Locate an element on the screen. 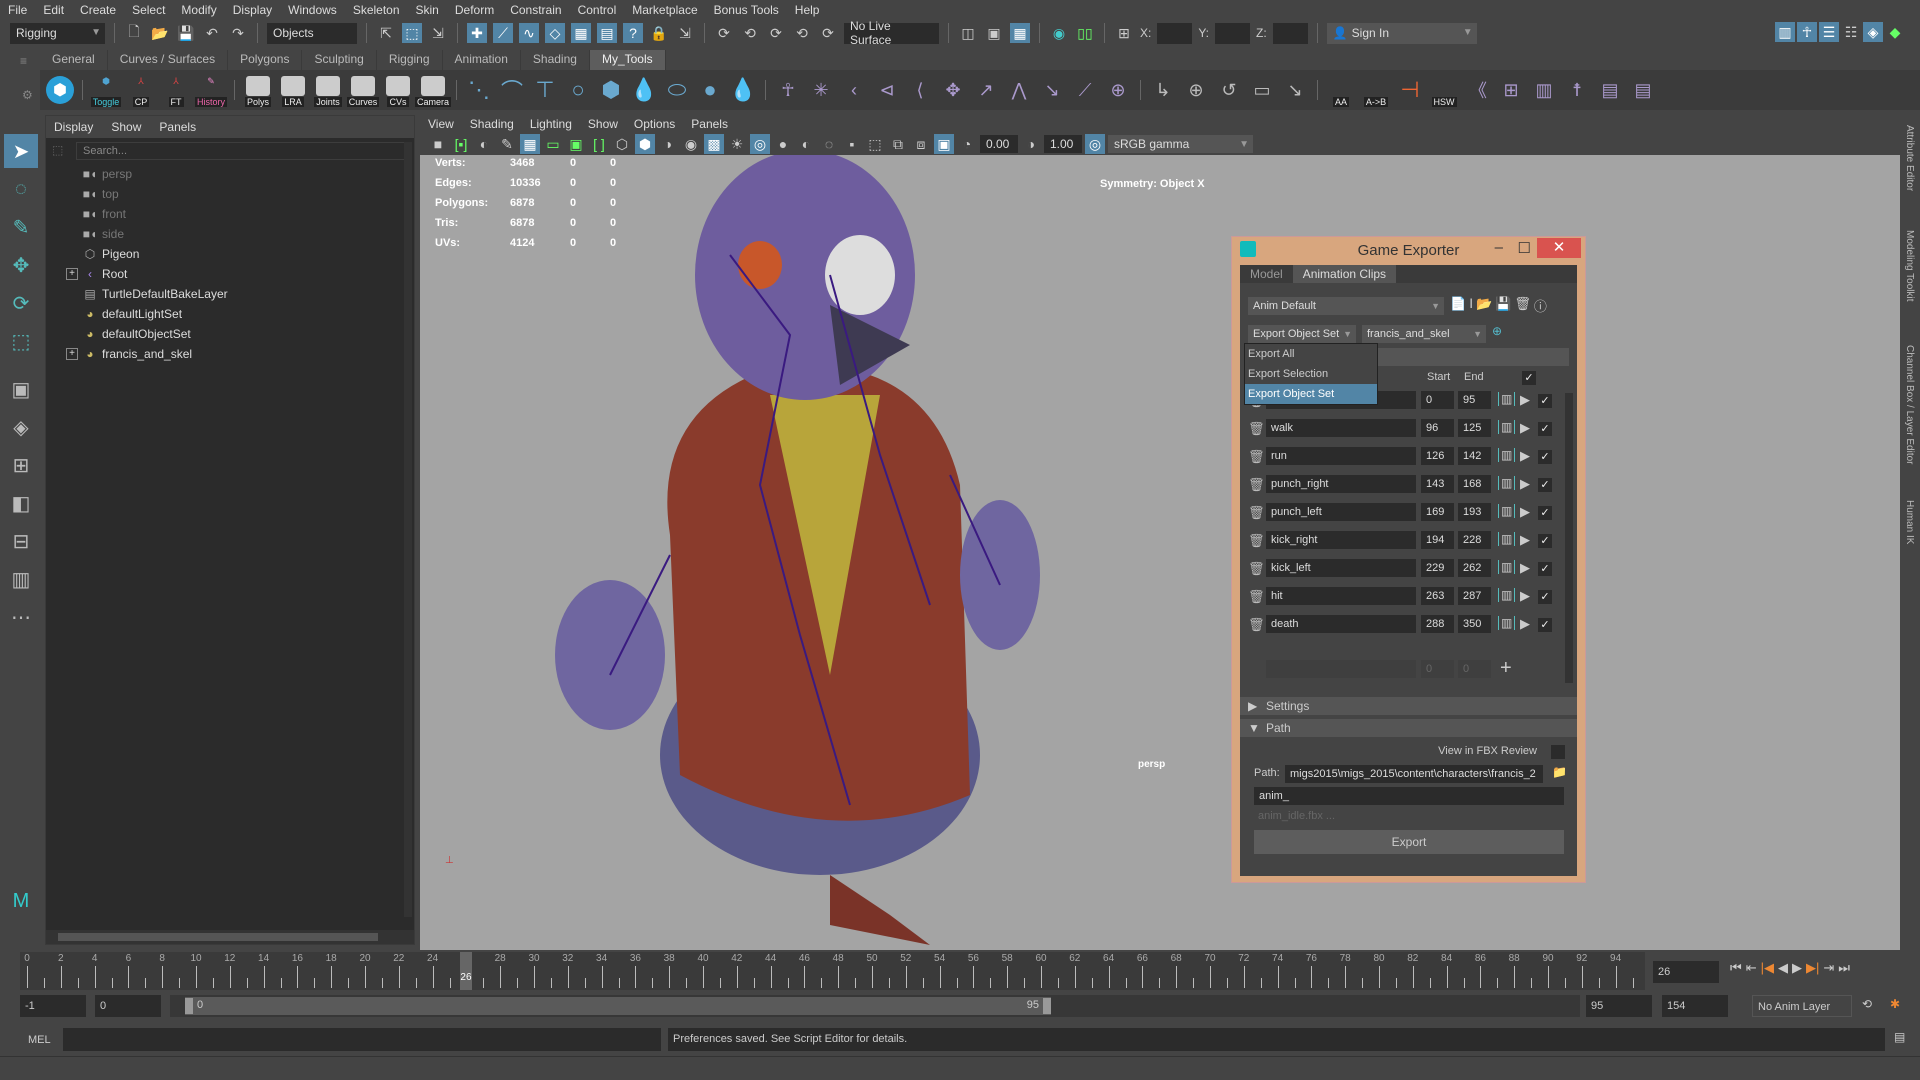  shelf-button-cvs: CVs is located at coordinates (398, 90).